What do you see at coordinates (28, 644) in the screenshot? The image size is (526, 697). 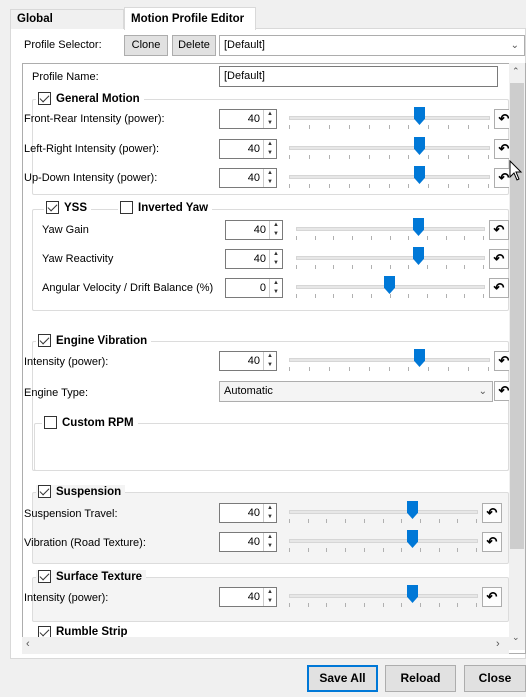 I see `scroll-left-icon: ‹` at bounding box center [28, 644].